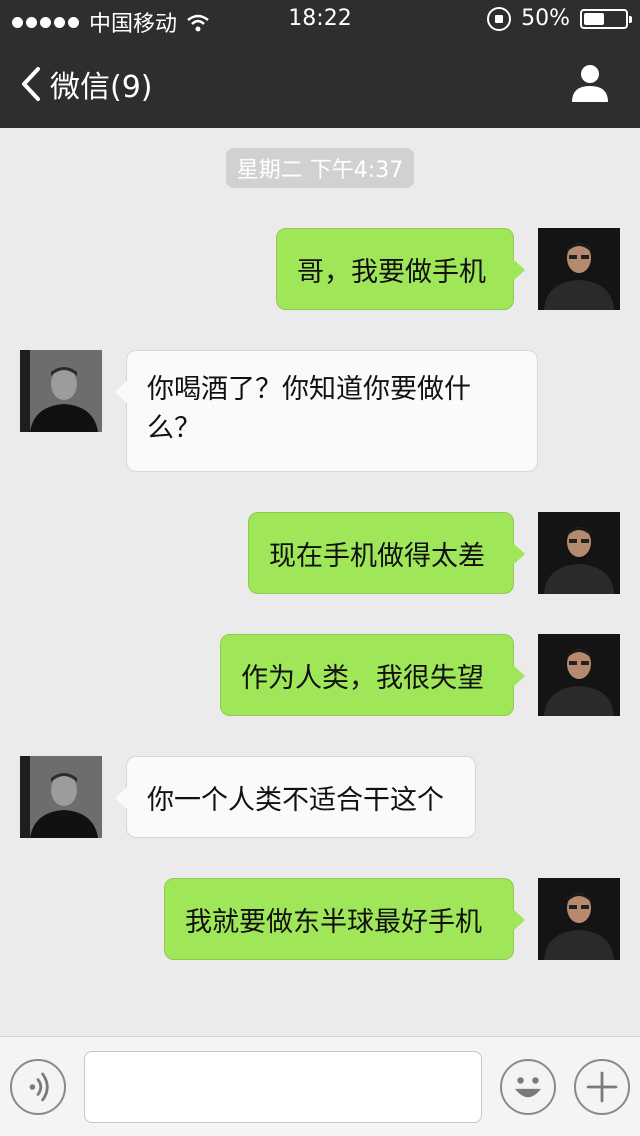  I want to click on message-bubble-sent: 哥，我要做手机, so click(400, 269).